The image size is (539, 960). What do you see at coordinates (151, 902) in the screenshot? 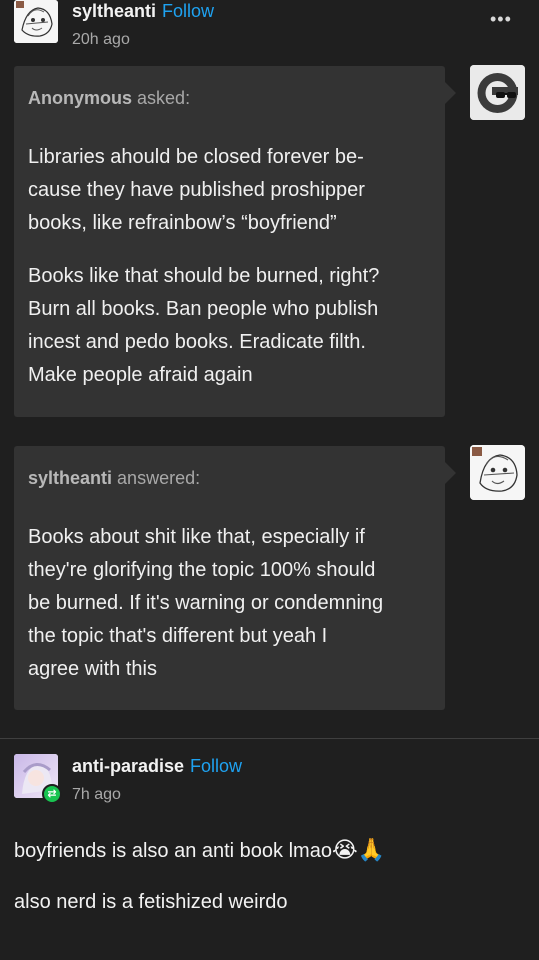
I see `post-text-line-2: also nerd is a fetishized weirdo` at bounding box center [151, 902].